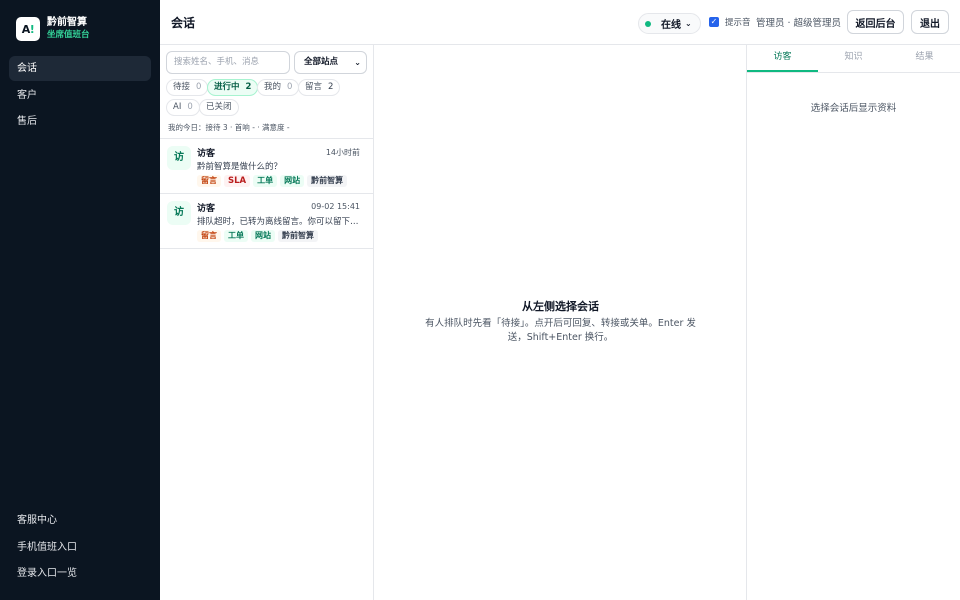 This screenshot has height=600, width=960. What do you see at coordinates (229, 127) in the screenshot?
I see `today-stats: 我的今日：接待 3 · 首响 - · 满意度 -` at bounding box center [229, 127].